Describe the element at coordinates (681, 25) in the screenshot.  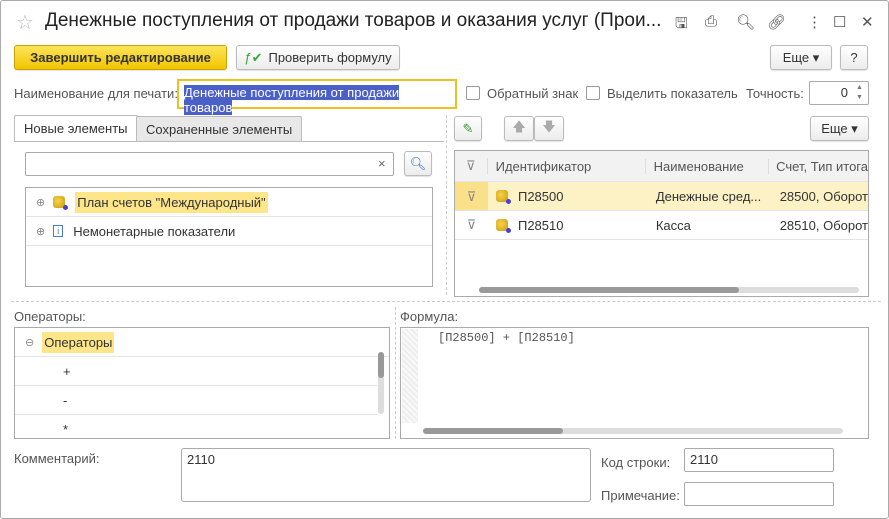
I see `save-icon: 🖫` at that location.